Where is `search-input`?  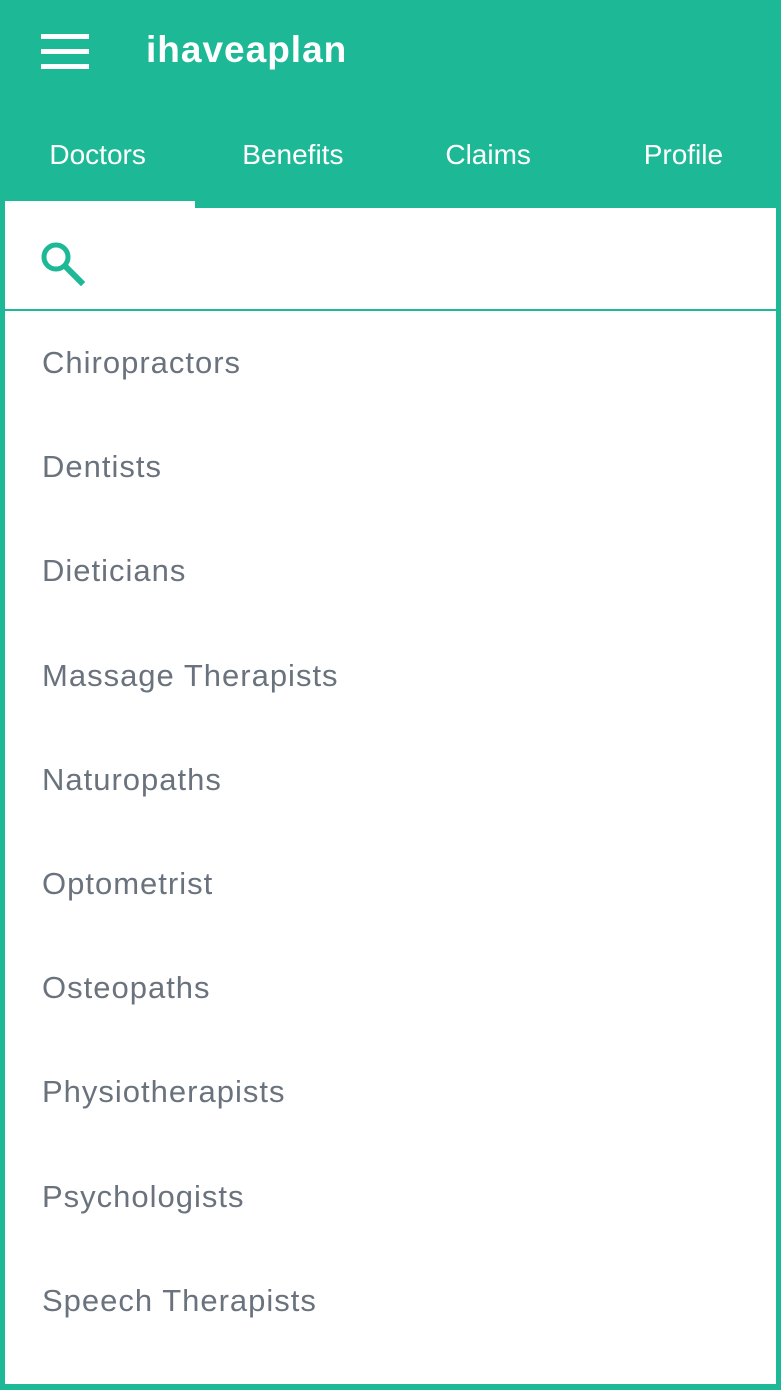 search-input is located at coordinates (427, 260).